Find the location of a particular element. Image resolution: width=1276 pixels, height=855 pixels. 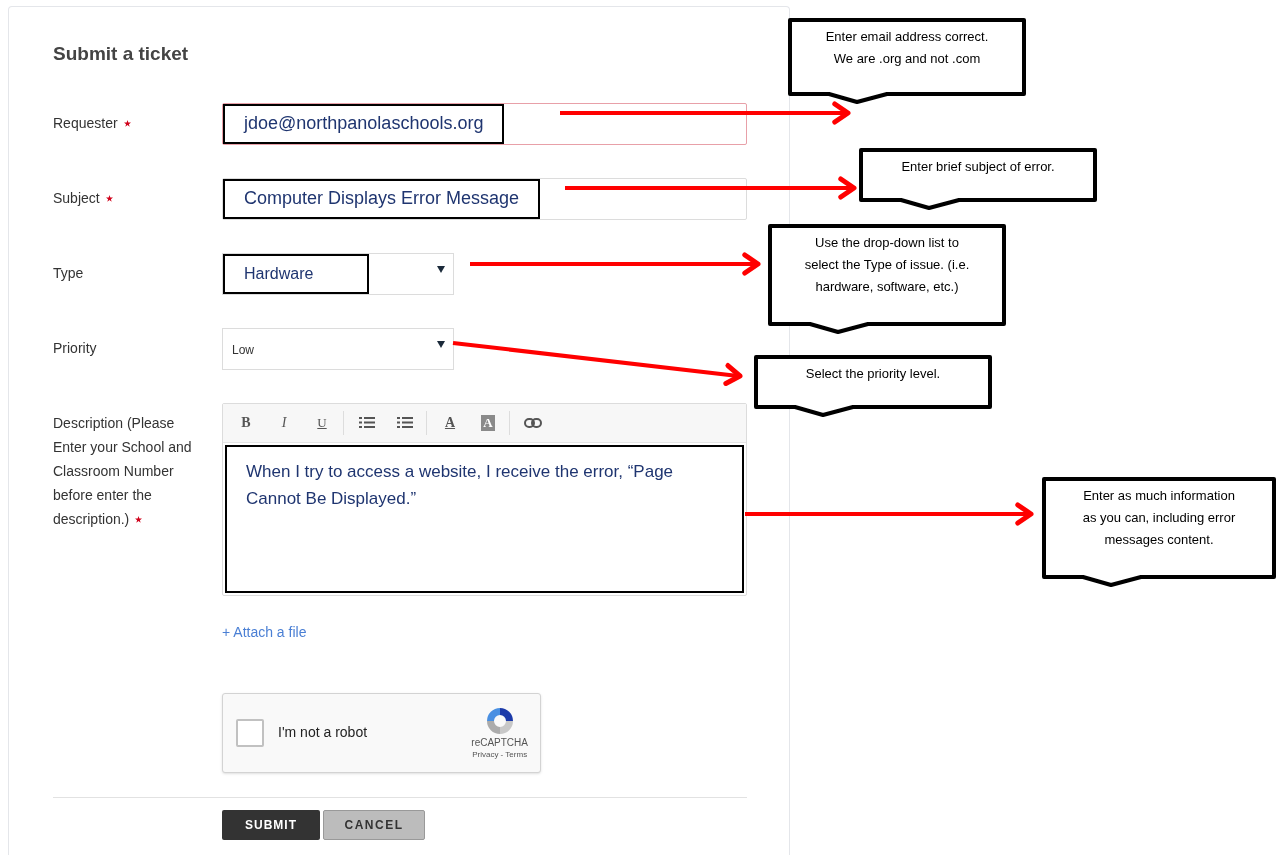

italic-button: I is located at coordinates (284, 422).